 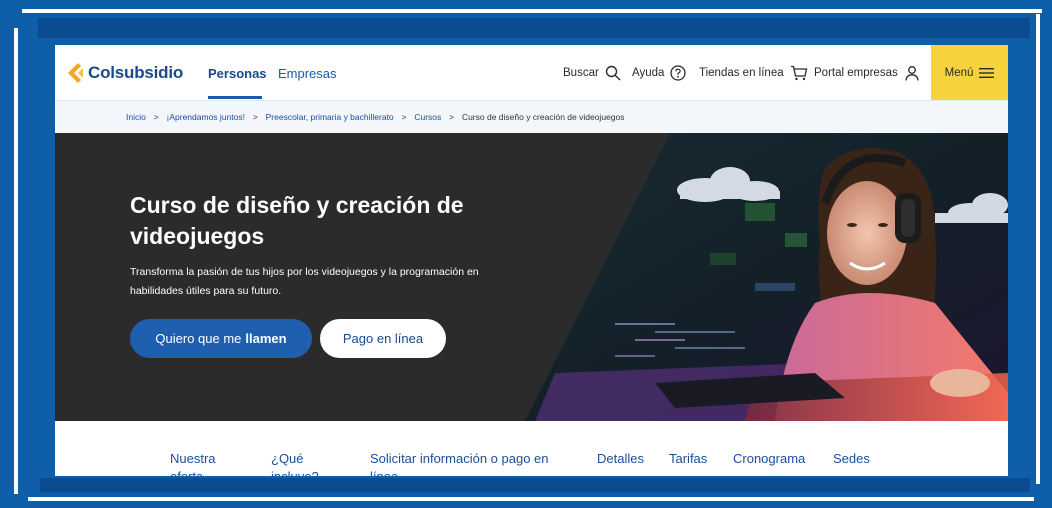 I want to click on frame-stripe-top, so click(x=532, y=11).